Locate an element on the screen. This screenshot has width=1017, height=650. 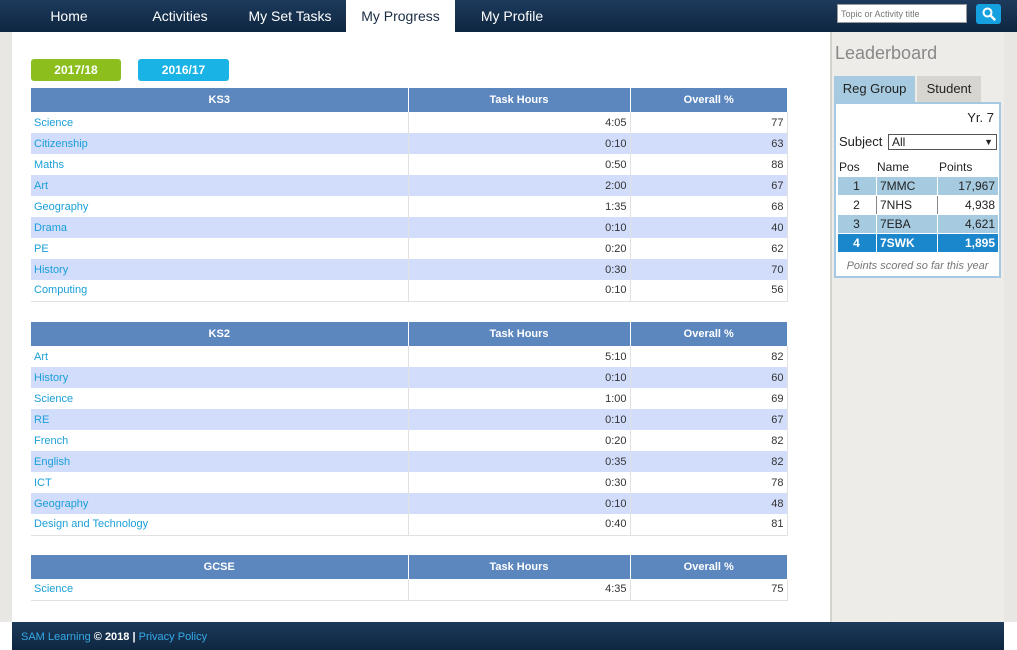
nav-home: Home is located at coordinates (69, 16).